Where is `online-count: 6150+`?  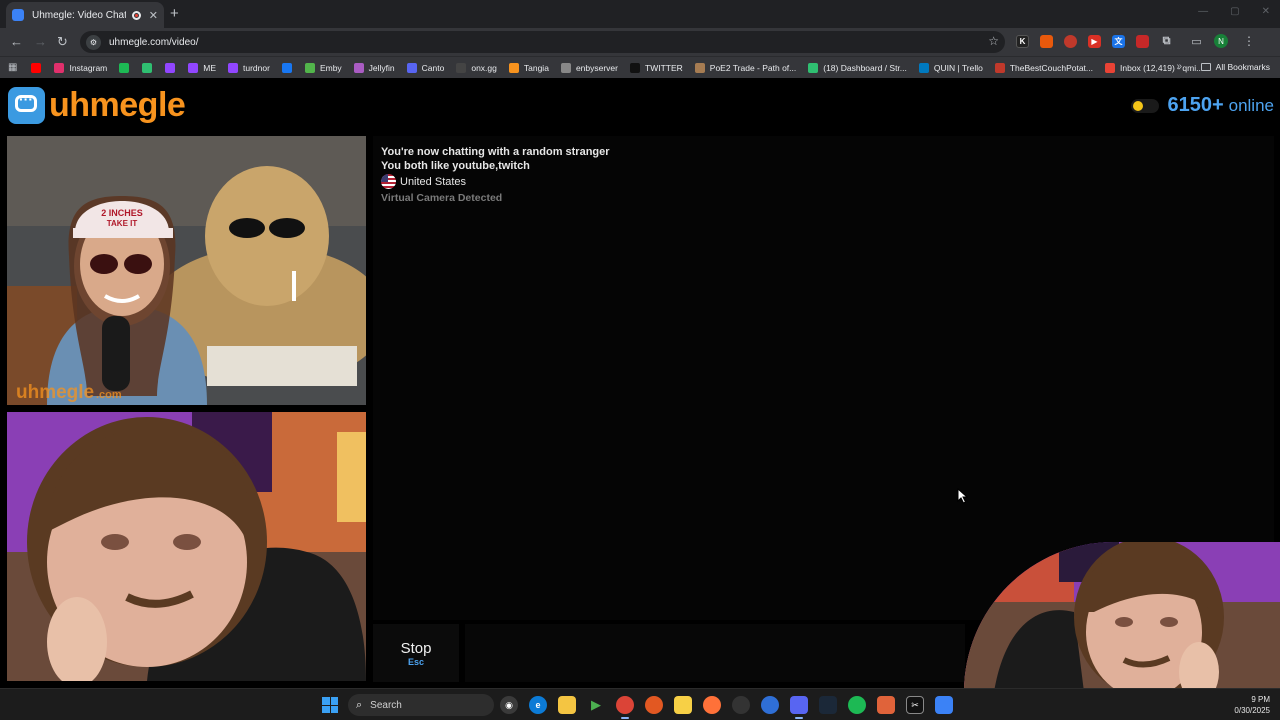
online-count: 6150+ is located at coordinates (1195, 105).